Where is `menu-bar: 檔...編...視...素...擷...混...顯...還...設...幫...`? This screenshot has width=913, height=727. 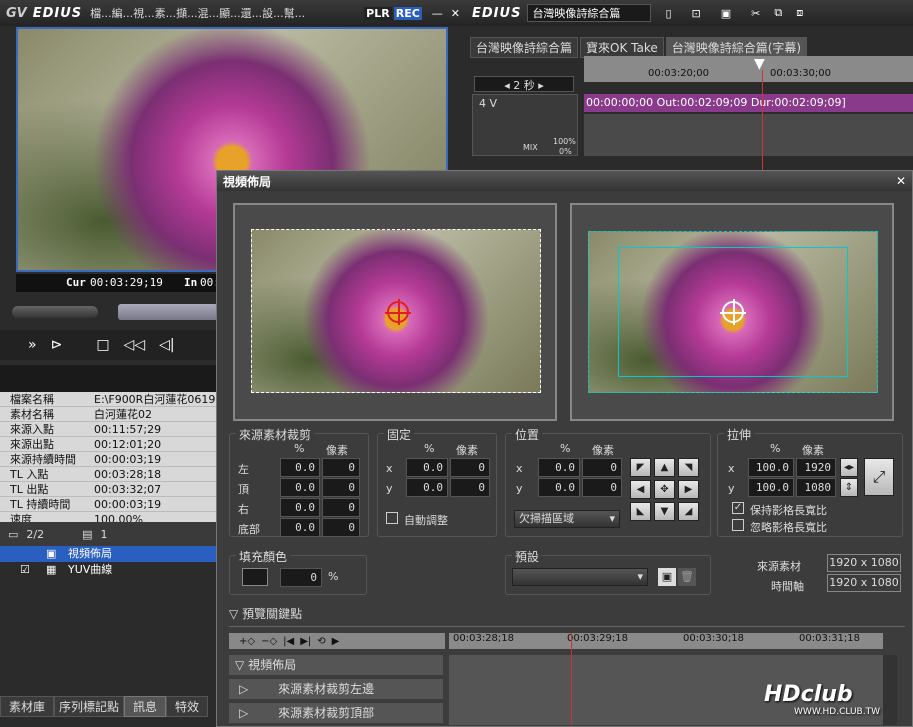 menu-bar: 檔...編...視...素...擷...混...顯...還...設...幫... is located at coordinates (197, 13).